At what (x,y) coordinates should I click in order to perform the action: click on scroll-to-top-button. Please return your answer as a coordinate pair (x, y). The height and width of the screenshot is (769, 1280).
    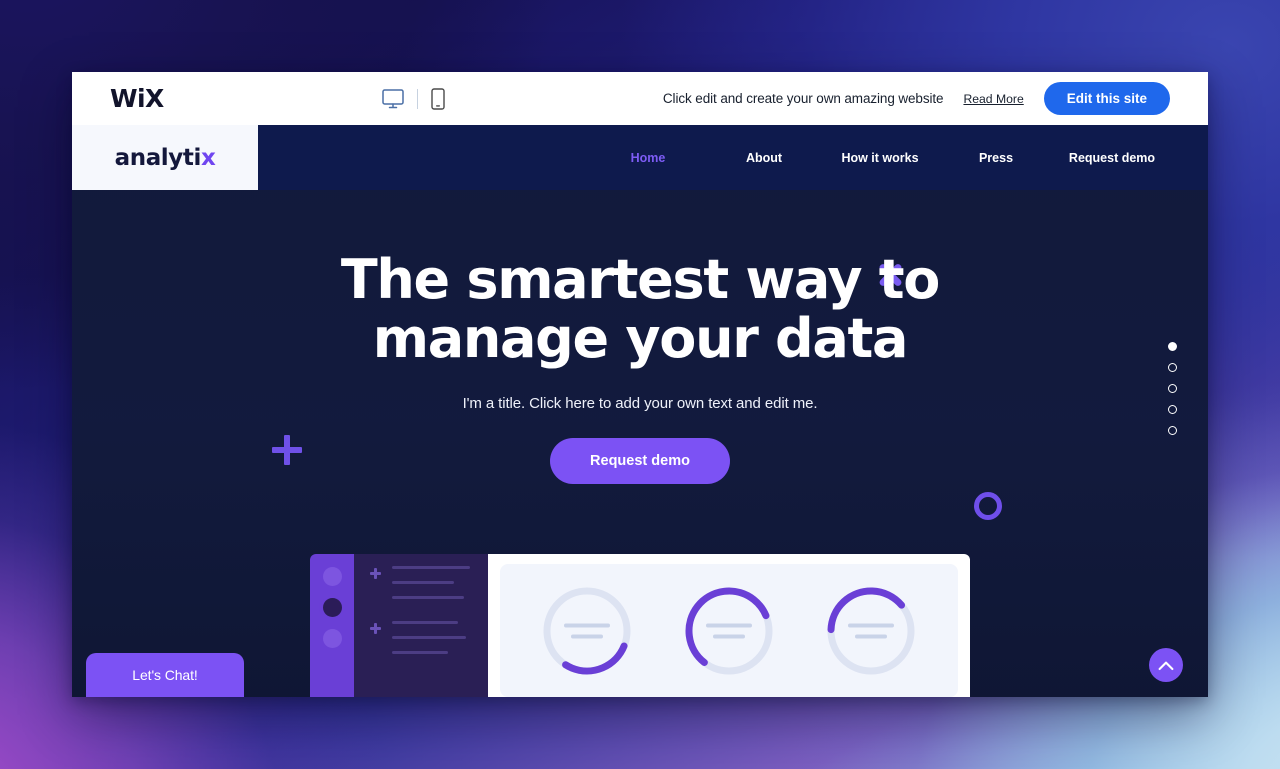
    Looking at the image, I should click on (1166, 665).